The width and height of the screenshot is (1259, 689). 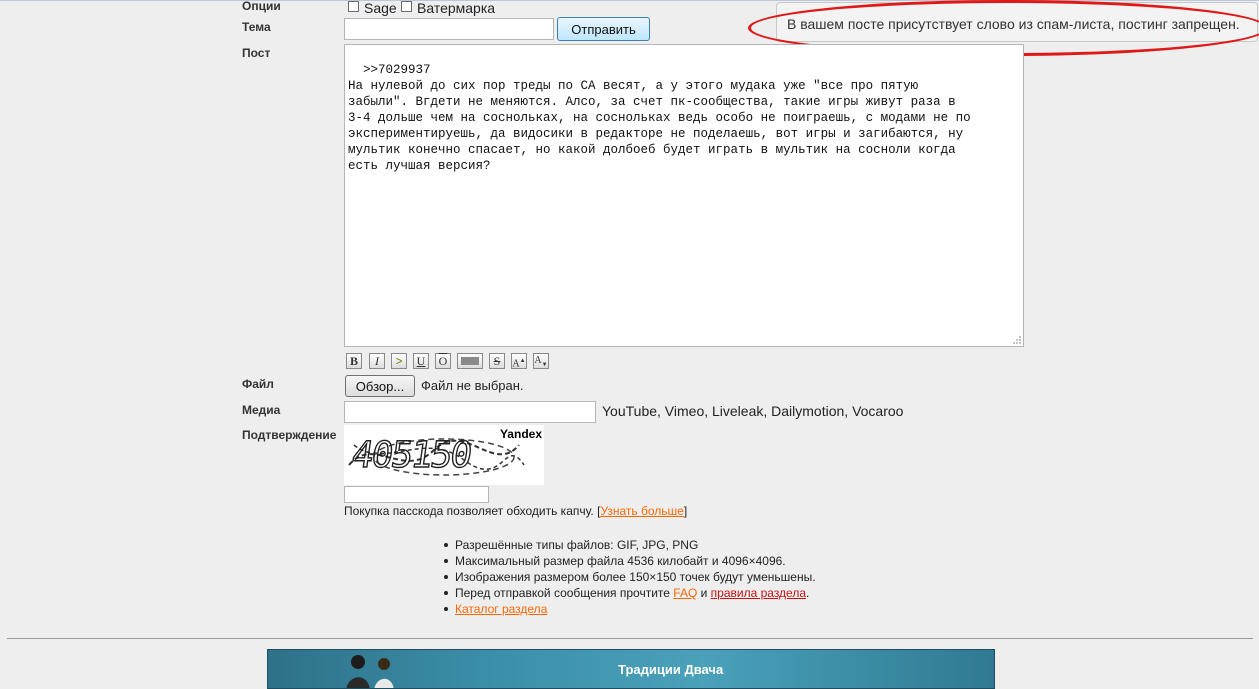 What do you see at coordinates (671, 669) in the screenshot?
I see `banner-title: Традиции Двача` at bounding box center [671, 669].